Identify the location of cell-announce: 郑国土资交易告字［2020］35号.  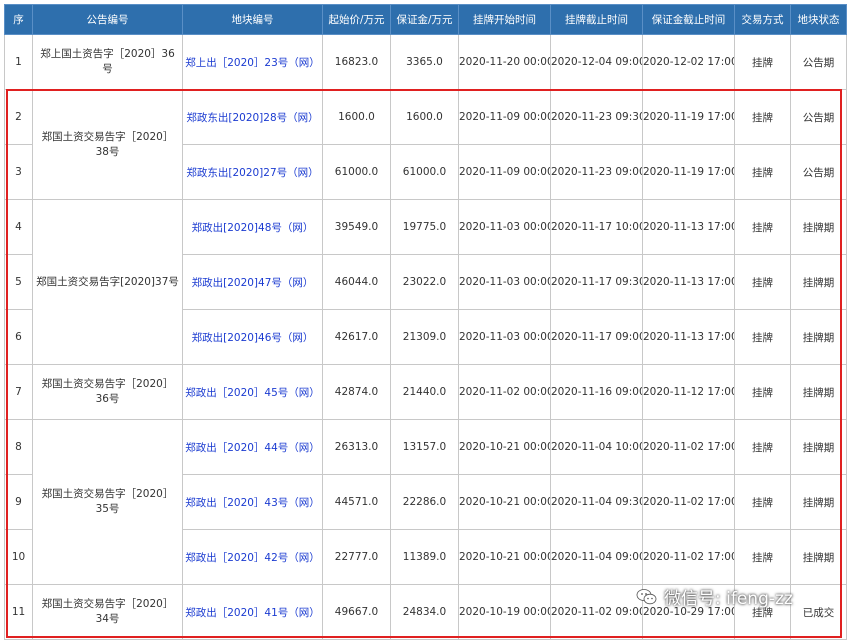
(107, 502).